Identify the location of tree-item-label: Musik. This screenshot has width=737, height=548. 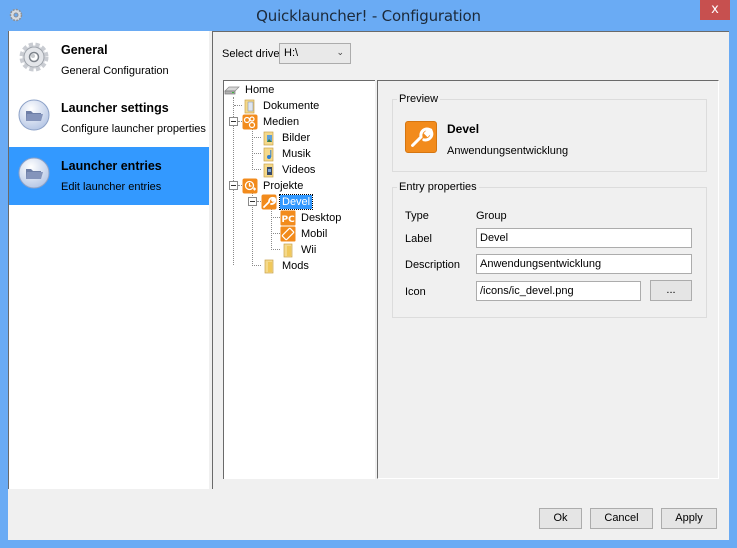
(296, 154).